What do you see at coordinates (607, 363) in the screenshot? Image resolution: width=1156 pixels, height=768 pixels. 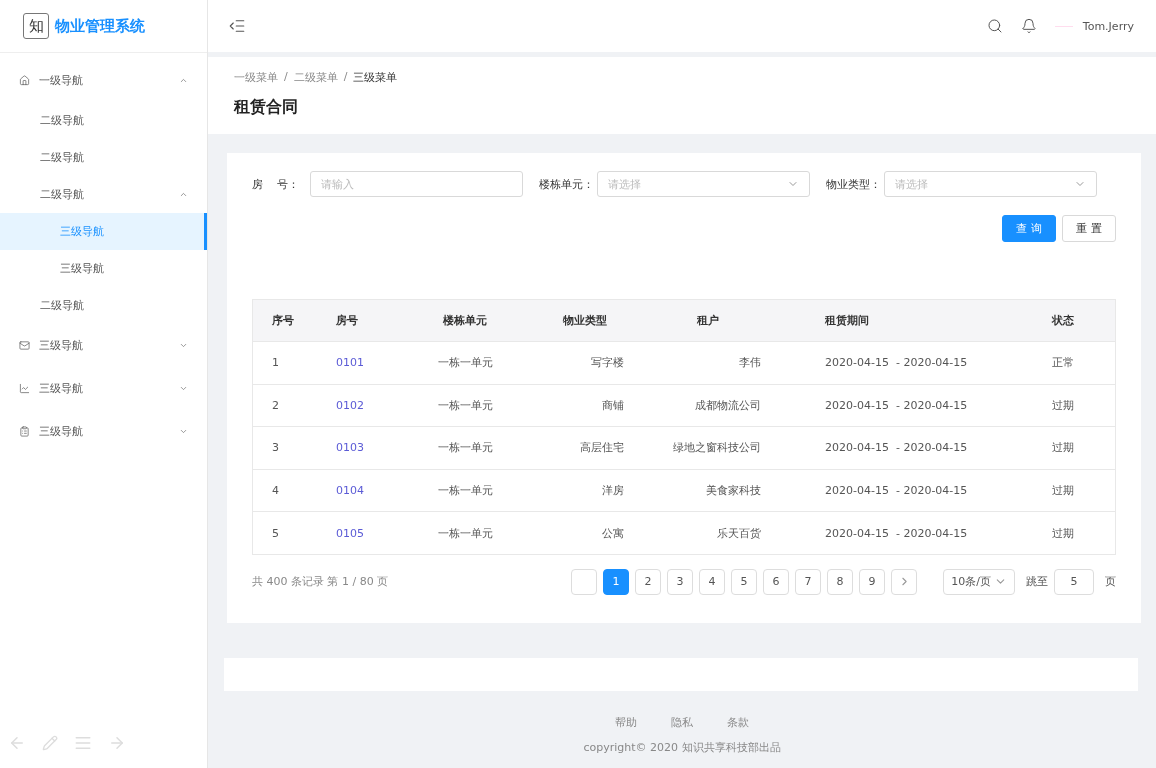 I see `table-cell-text: 写字楼` at bounding box center [607, 363].